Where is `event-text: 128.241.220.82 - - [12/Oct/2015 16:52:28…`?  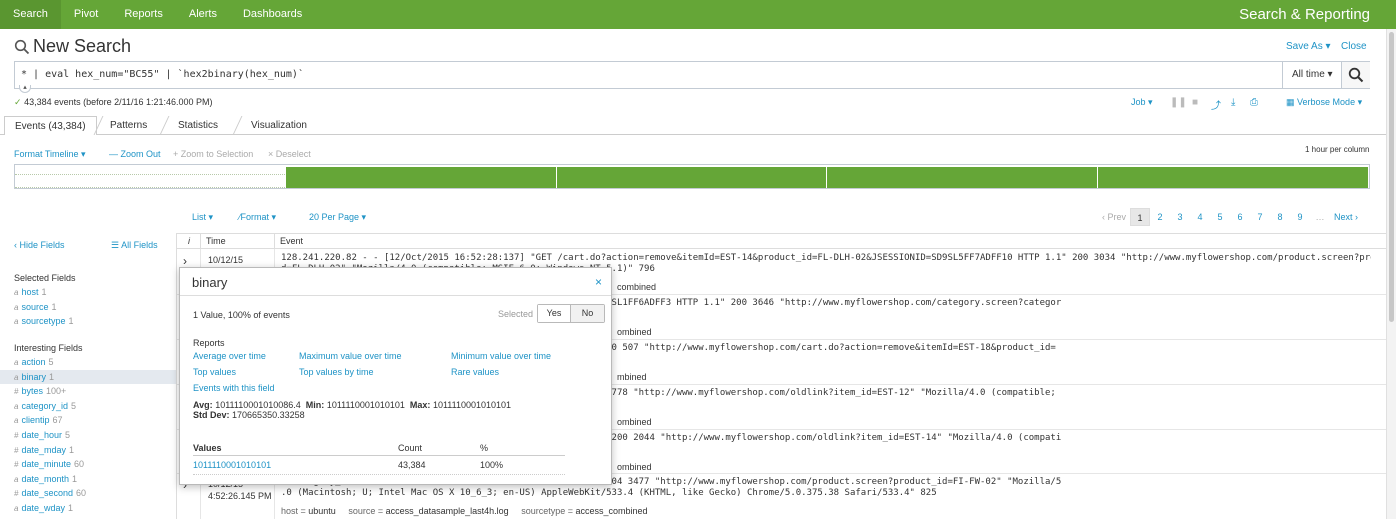
event-text: 128.241.220.82 - - [12/Oct/2015 16:52:28… is located at coordinates (826, 258).